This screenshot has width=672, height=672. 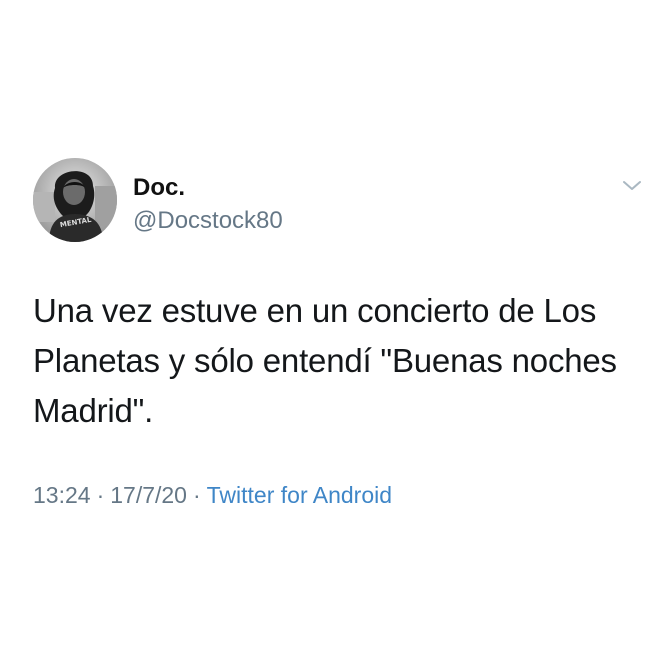 I want to click on avatar-image: MENTAL, so click(x=75, y=200).